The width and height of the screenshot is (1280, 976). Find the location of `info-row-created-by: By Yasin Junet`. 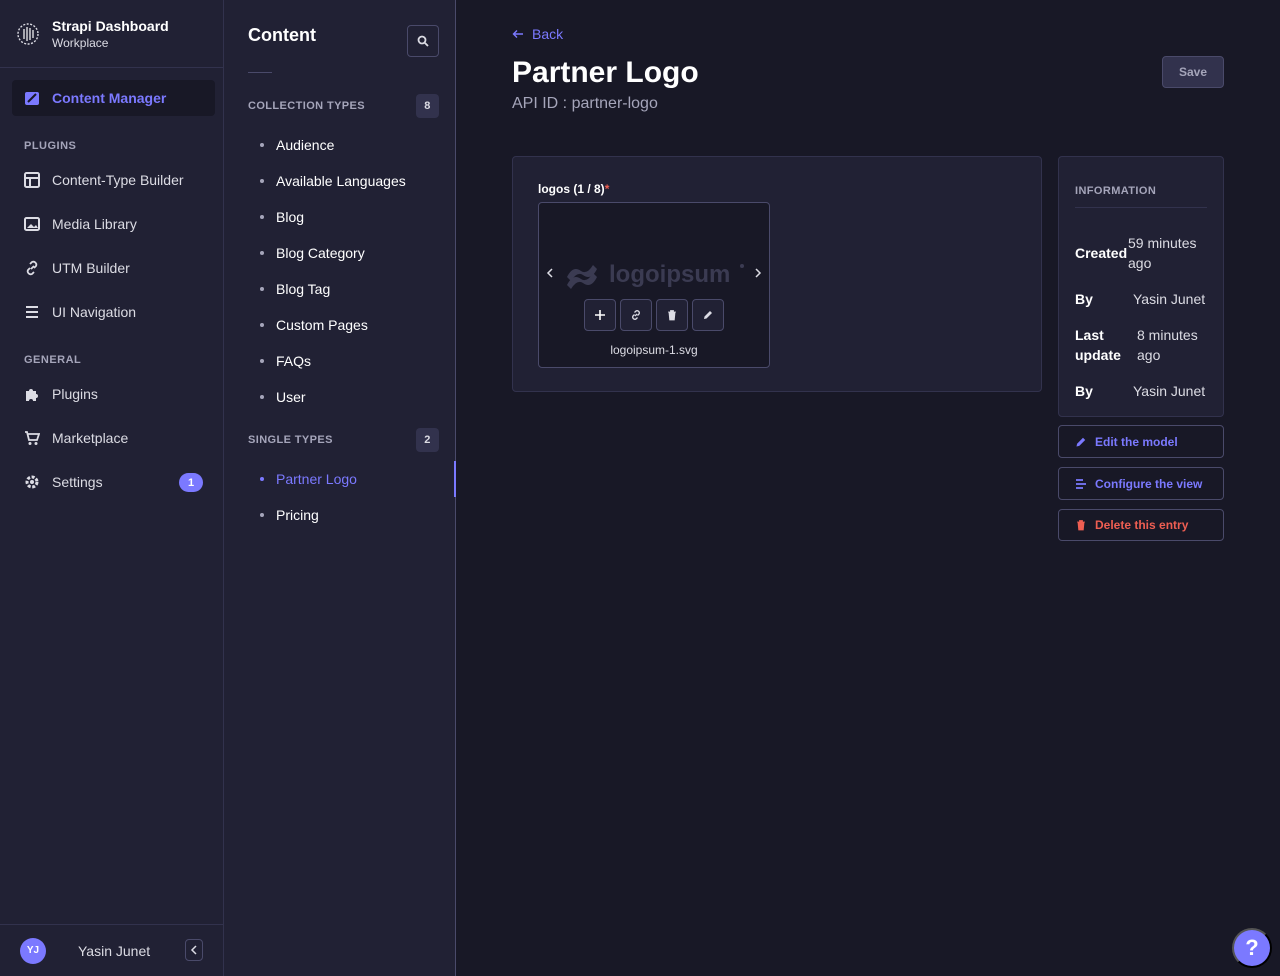

info-row-created-by: By Yasin Junet is located at coordinates (1142, 299).